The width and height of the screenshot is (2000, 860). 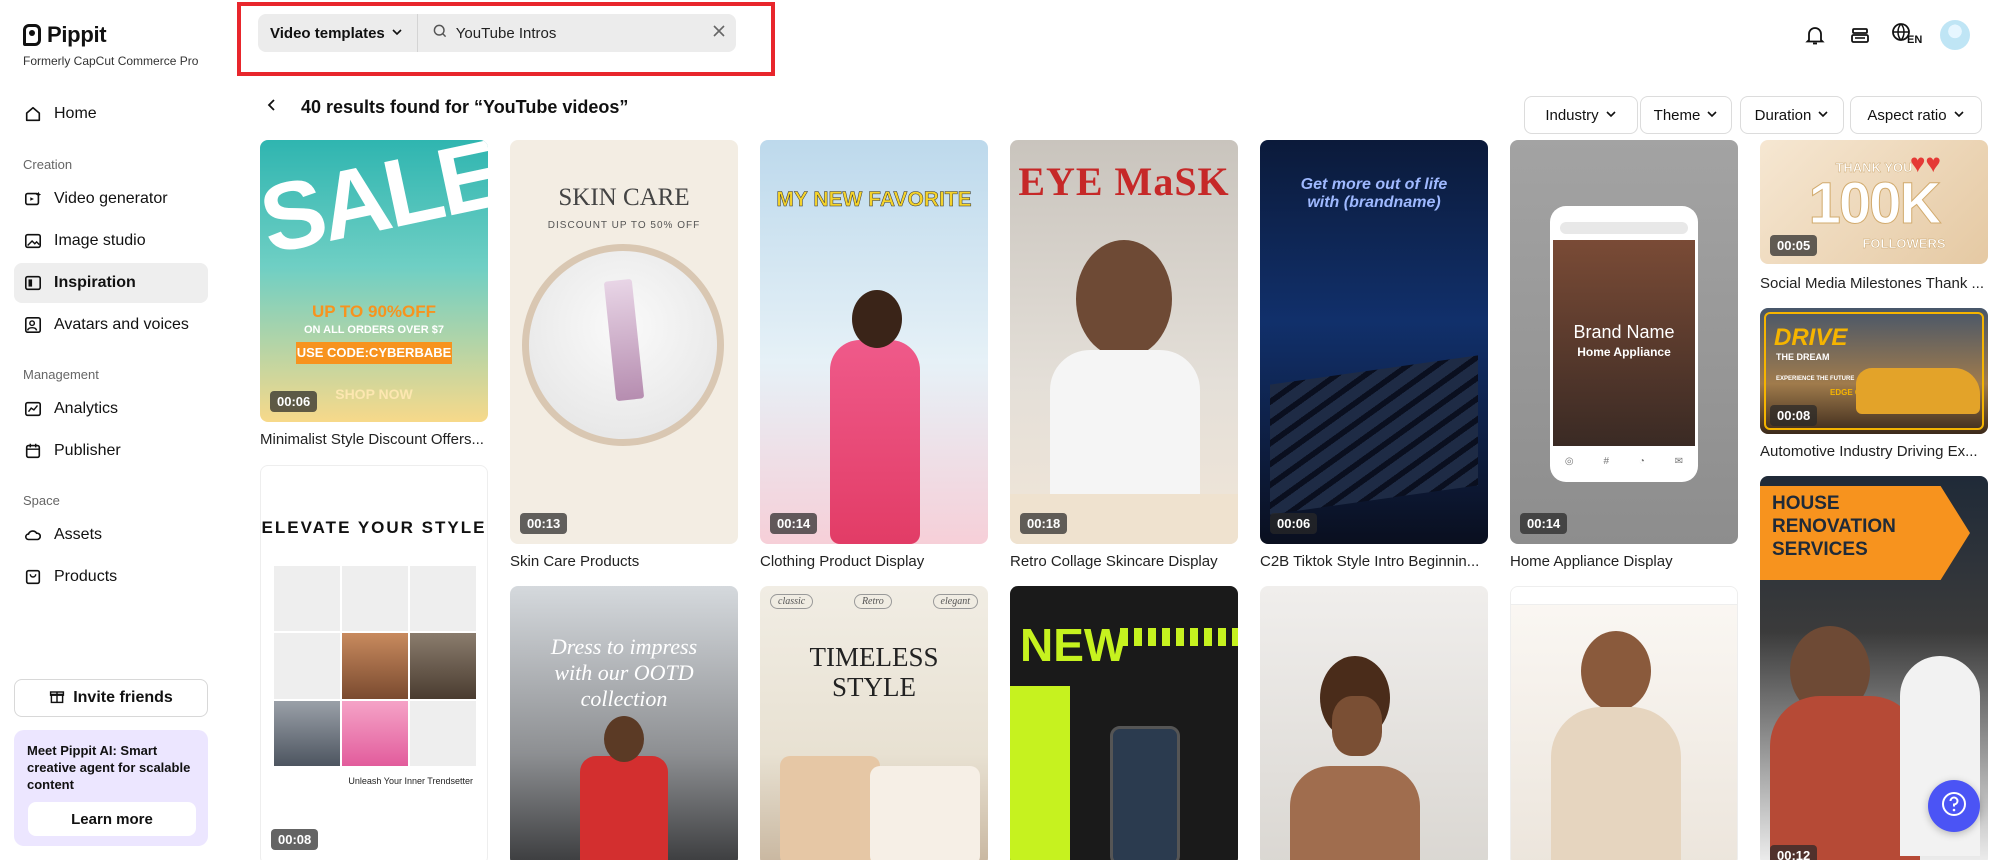 I want to click on card-overlay-text: Unleash Your Inner Trendsetter, so click(x=410, y=781).